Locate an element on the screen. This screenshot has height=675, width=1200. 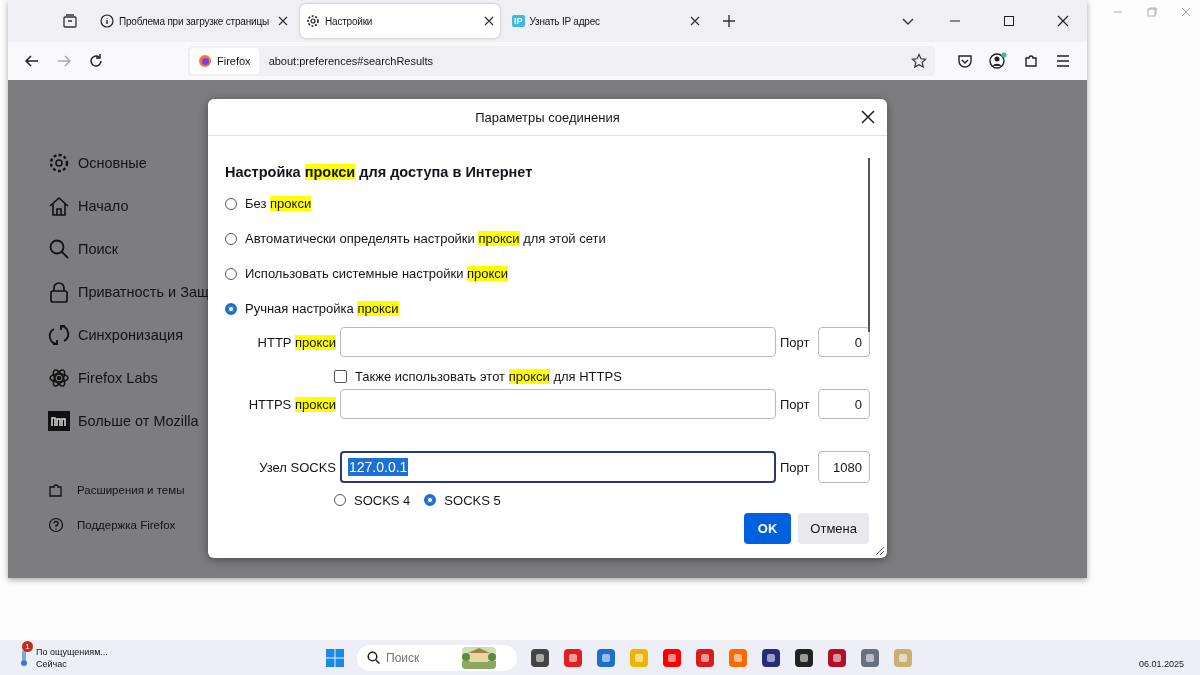
atom-icon is located at coordinates (59, 378).